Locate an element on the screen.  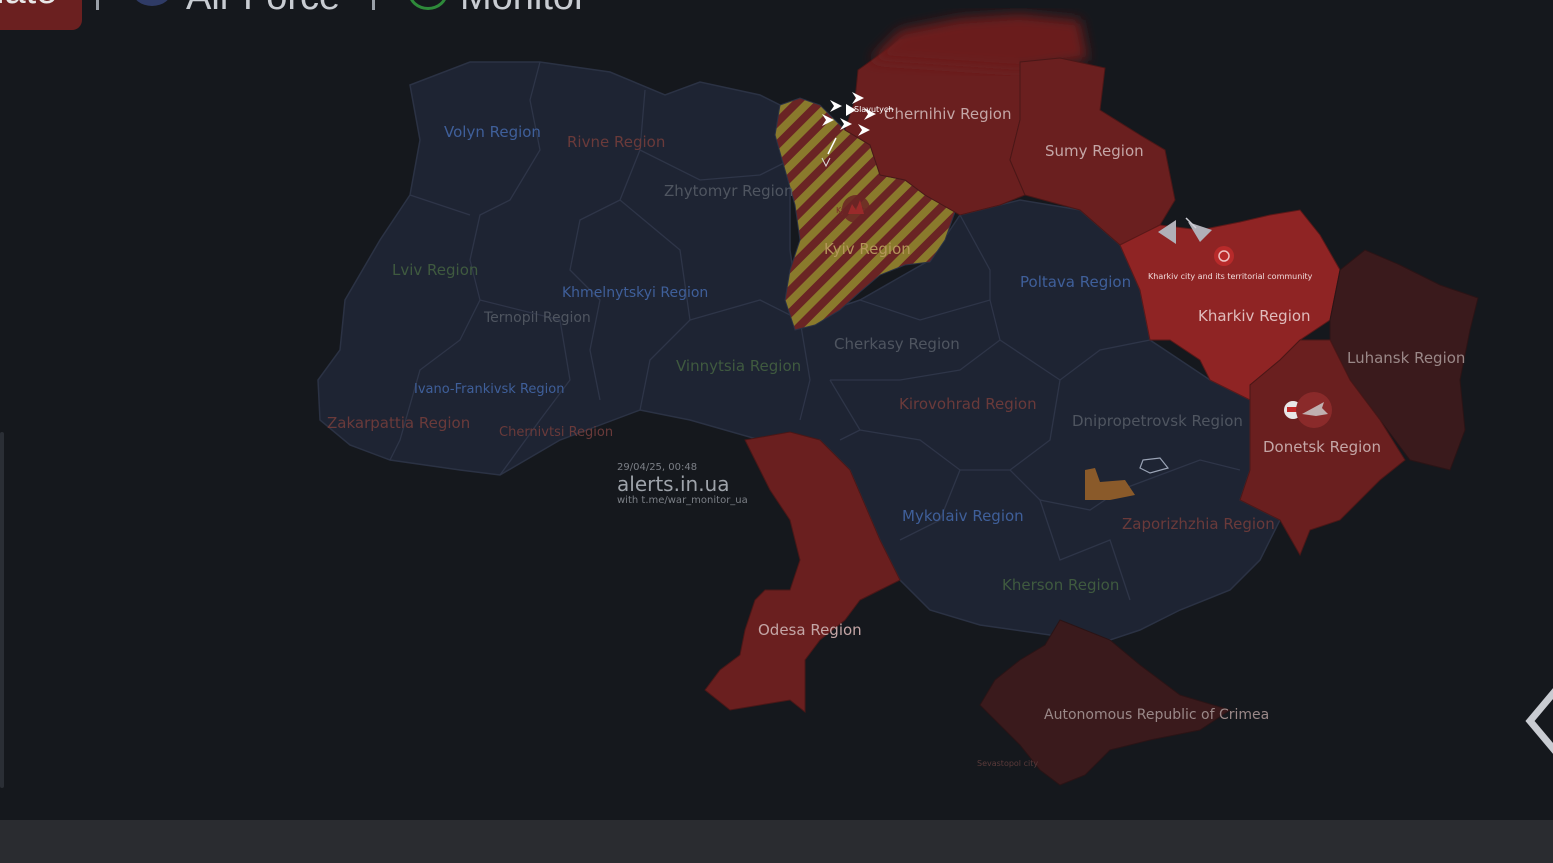
slavutych-label: Slavutych is located at coordinates (873, 109).